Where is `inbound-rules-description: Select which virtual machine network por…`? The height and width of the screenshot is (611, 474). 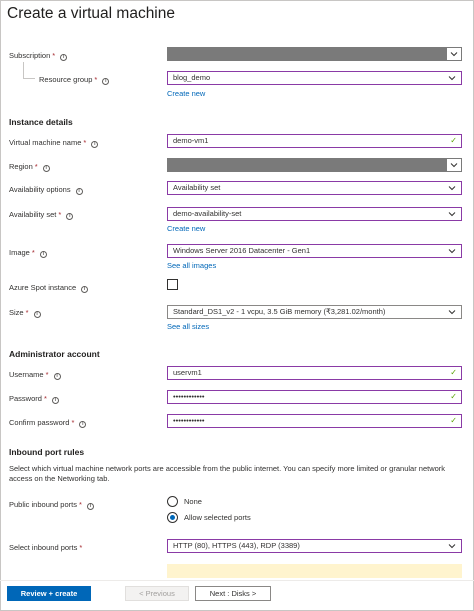
inbound-rules-description: Select which virtual machine network por… is located at coordinates (227, 473).